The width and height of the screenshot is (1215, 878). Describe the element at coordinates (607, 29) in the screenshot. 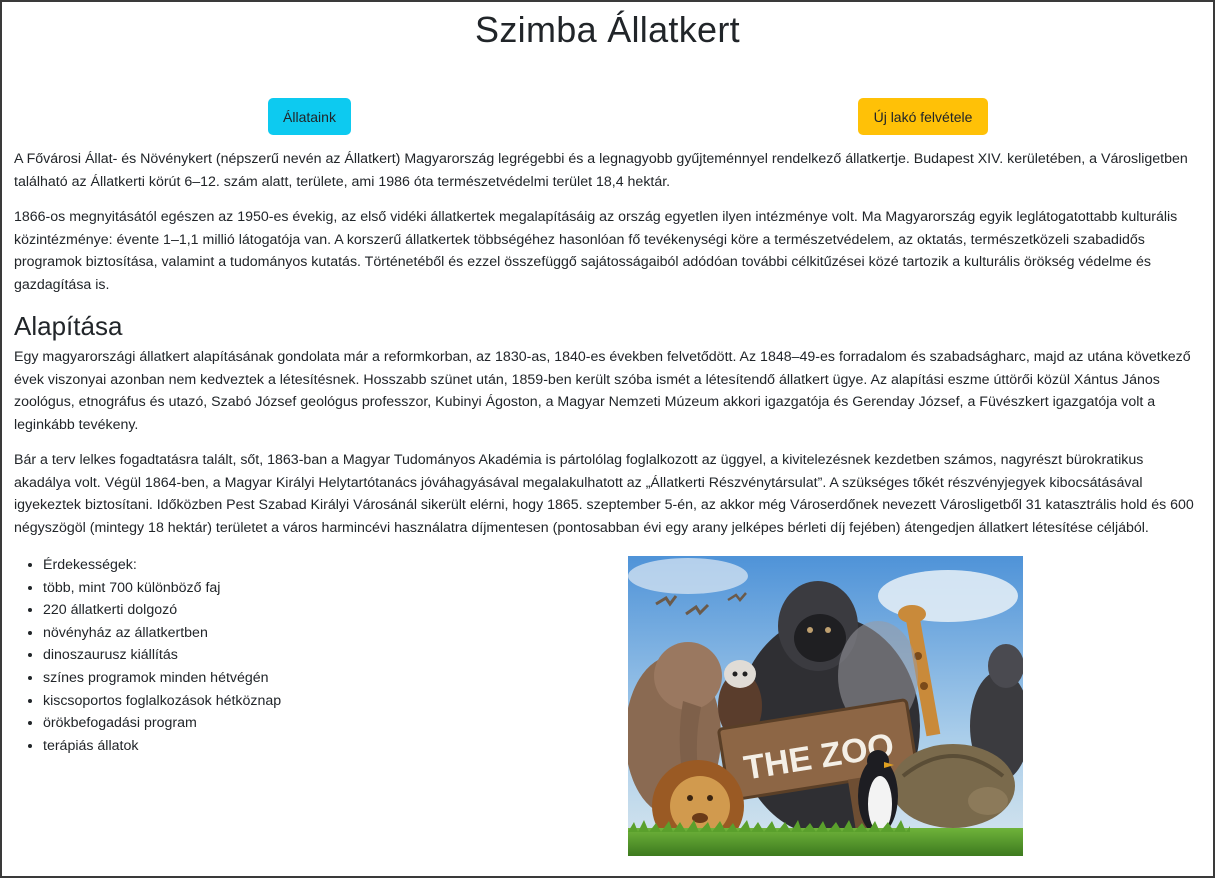

I see `page-title: Szimba Állatkert` at that location.